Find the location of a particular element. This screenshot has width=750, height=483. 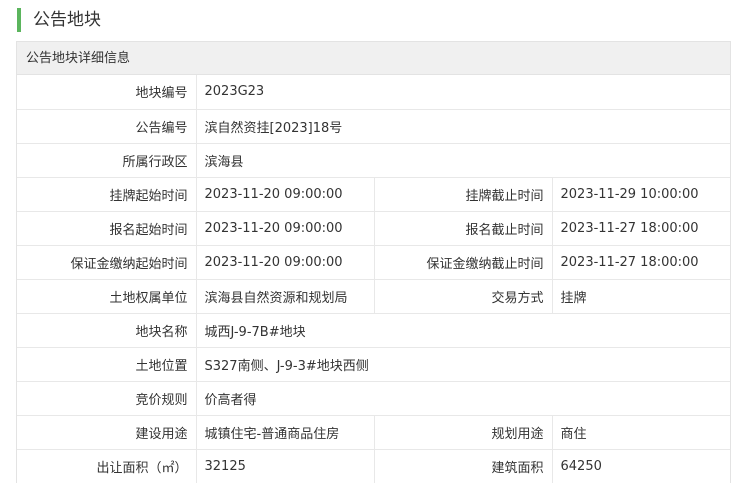

panel-header: 公告地块详细信息 is located at coordinates (373, 58).